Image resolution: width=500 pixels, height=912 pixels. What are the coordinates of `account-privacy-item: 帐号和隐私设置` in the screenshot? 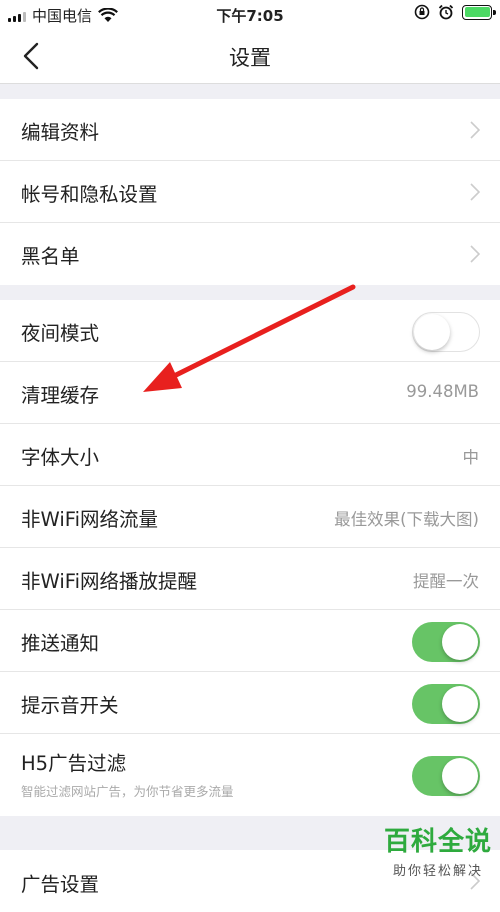 It's located at (250, 192).